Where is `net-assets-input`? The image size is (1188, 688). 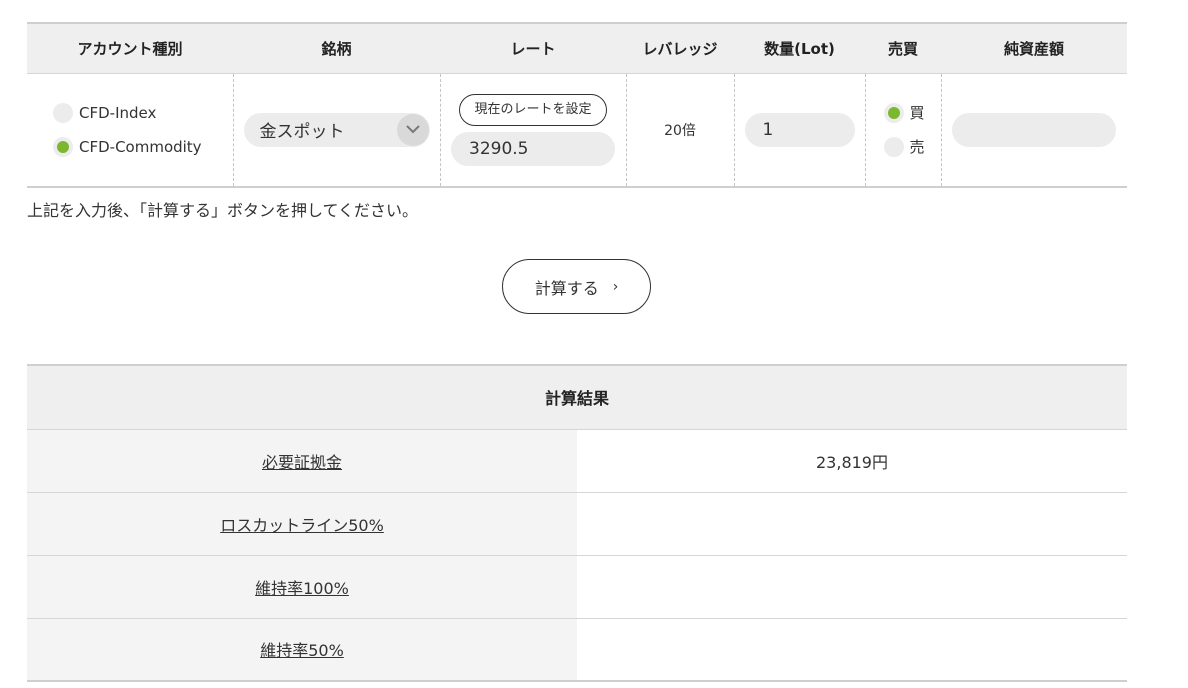
net-assets-input is located at coordinates (1034, 129).